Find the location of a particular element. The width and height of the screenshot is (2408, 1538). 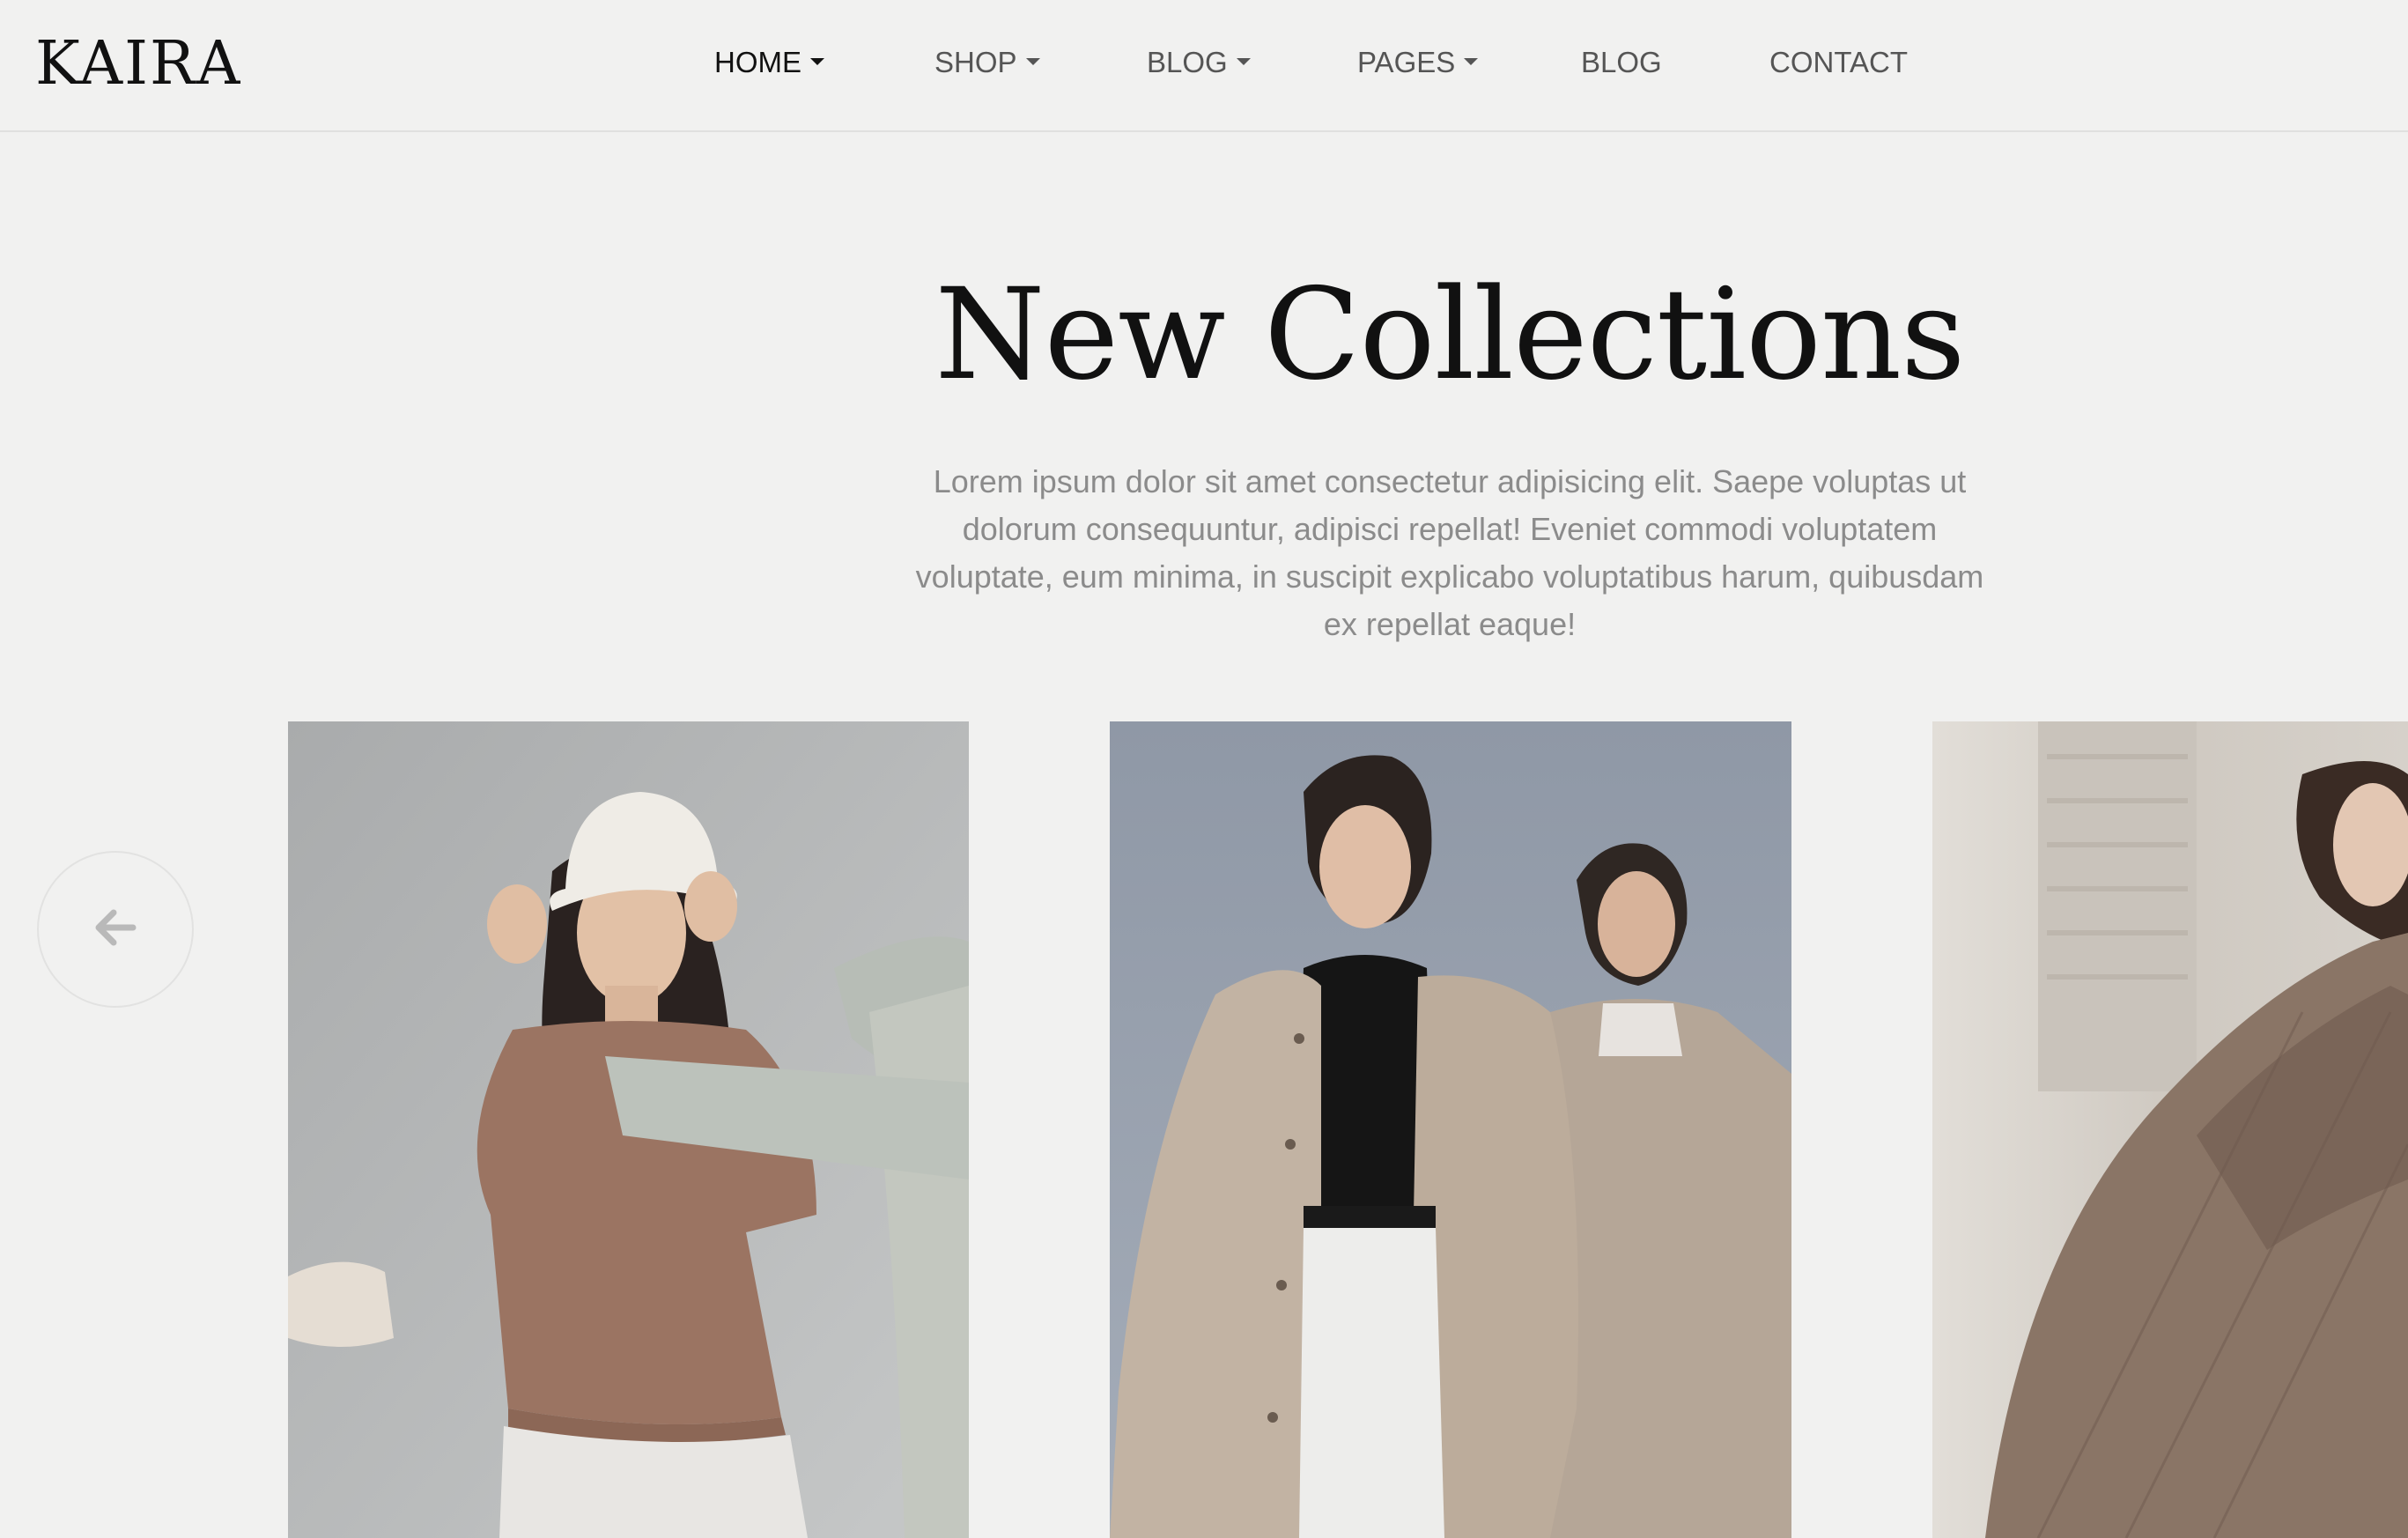

product-image is located at coordinates (2170, 1129).